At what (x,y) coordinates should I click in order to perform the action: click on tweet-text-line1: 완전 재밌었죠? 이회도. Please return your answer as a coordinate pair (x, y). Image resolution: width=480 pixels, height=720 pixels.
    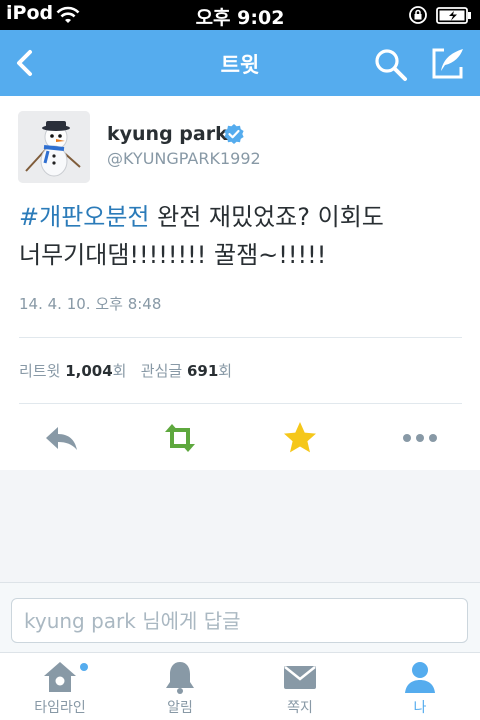
    Looking at the image, I should click on (266, 217).